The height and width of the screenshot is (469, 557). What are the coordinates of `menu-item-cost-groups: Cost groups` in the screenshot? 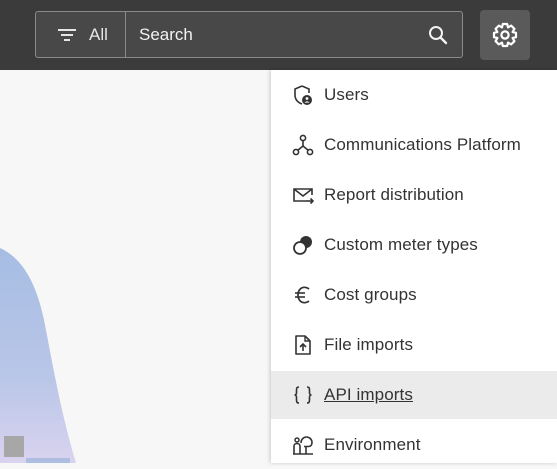 It's located at (414, 295).